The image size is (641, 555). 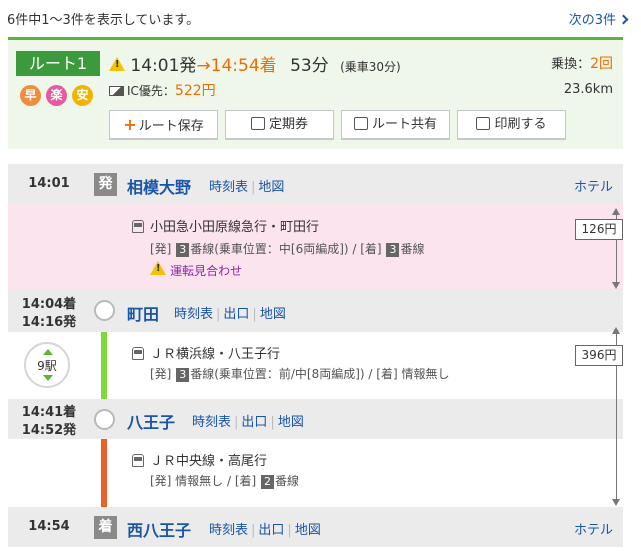 I want to click on train-name: ＪＲ横浜線・八王子行, so click(x=206, y=352).